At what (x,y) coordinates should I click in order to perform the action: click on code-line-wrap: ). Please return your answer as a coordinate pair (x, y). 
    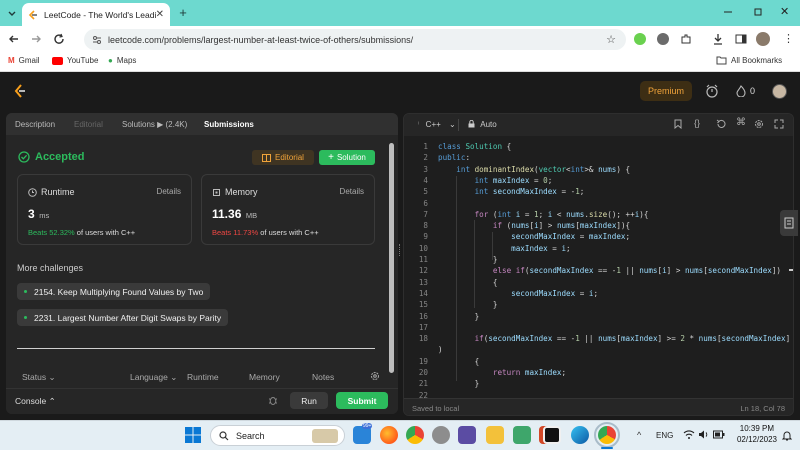
    Looking at the image, I should click on (440, 350).